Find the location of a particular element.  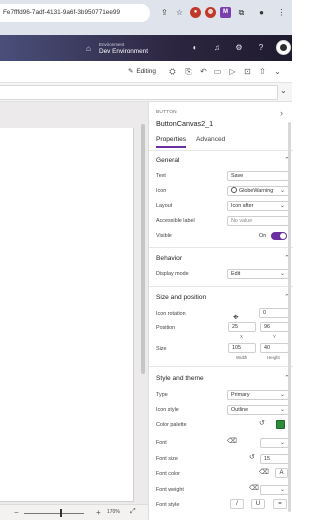

tabs-divider is located at coordinates (221, 150).